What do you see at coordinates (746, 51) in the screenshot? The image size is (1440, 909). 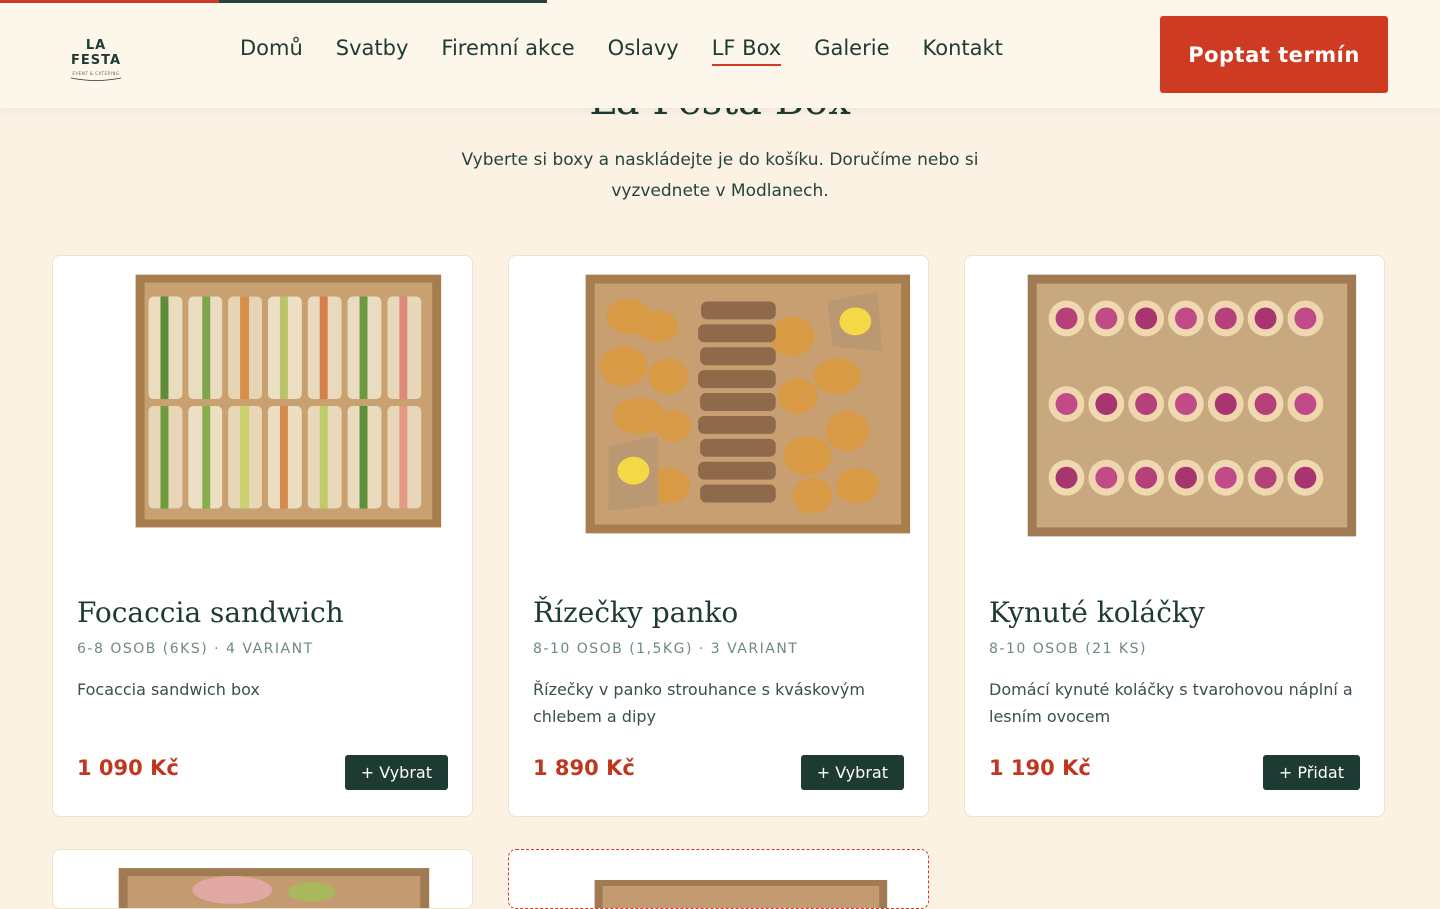 I see `nav-item-lf-box: LF Box` at bounding box center [746, 51].